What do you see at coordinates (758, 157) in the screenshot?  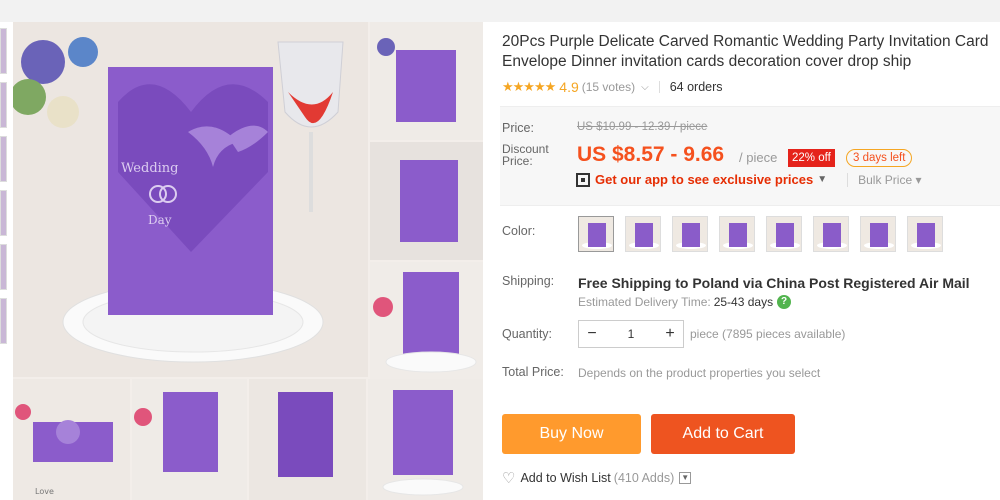 I see `price-unit: / piece` at bounding box center [758, 157].